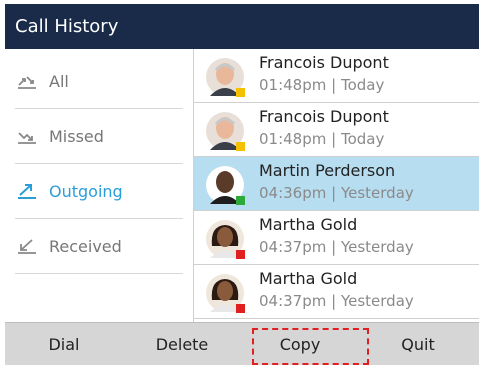 The height and width of the screenshot is (368, 485). I want to click on missed-call-icon, so click(27, 136).